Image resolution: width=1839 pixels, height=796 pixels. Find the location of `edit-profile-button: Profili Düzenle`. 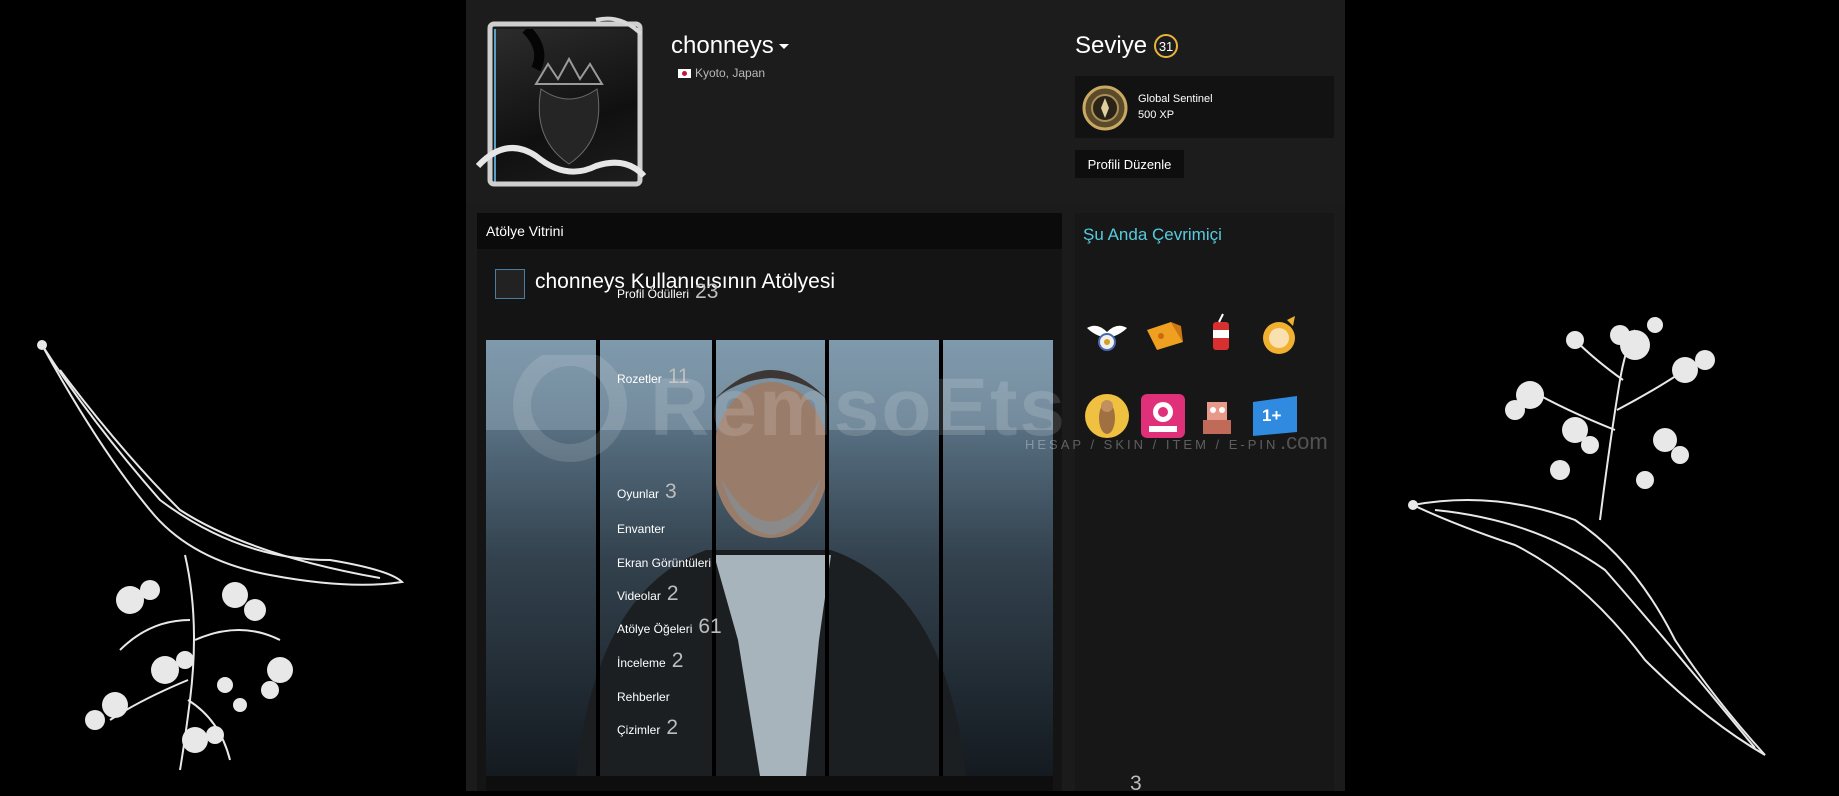

edit-profile-button: Profili Düzenle is located at coordinates (1129, 164).